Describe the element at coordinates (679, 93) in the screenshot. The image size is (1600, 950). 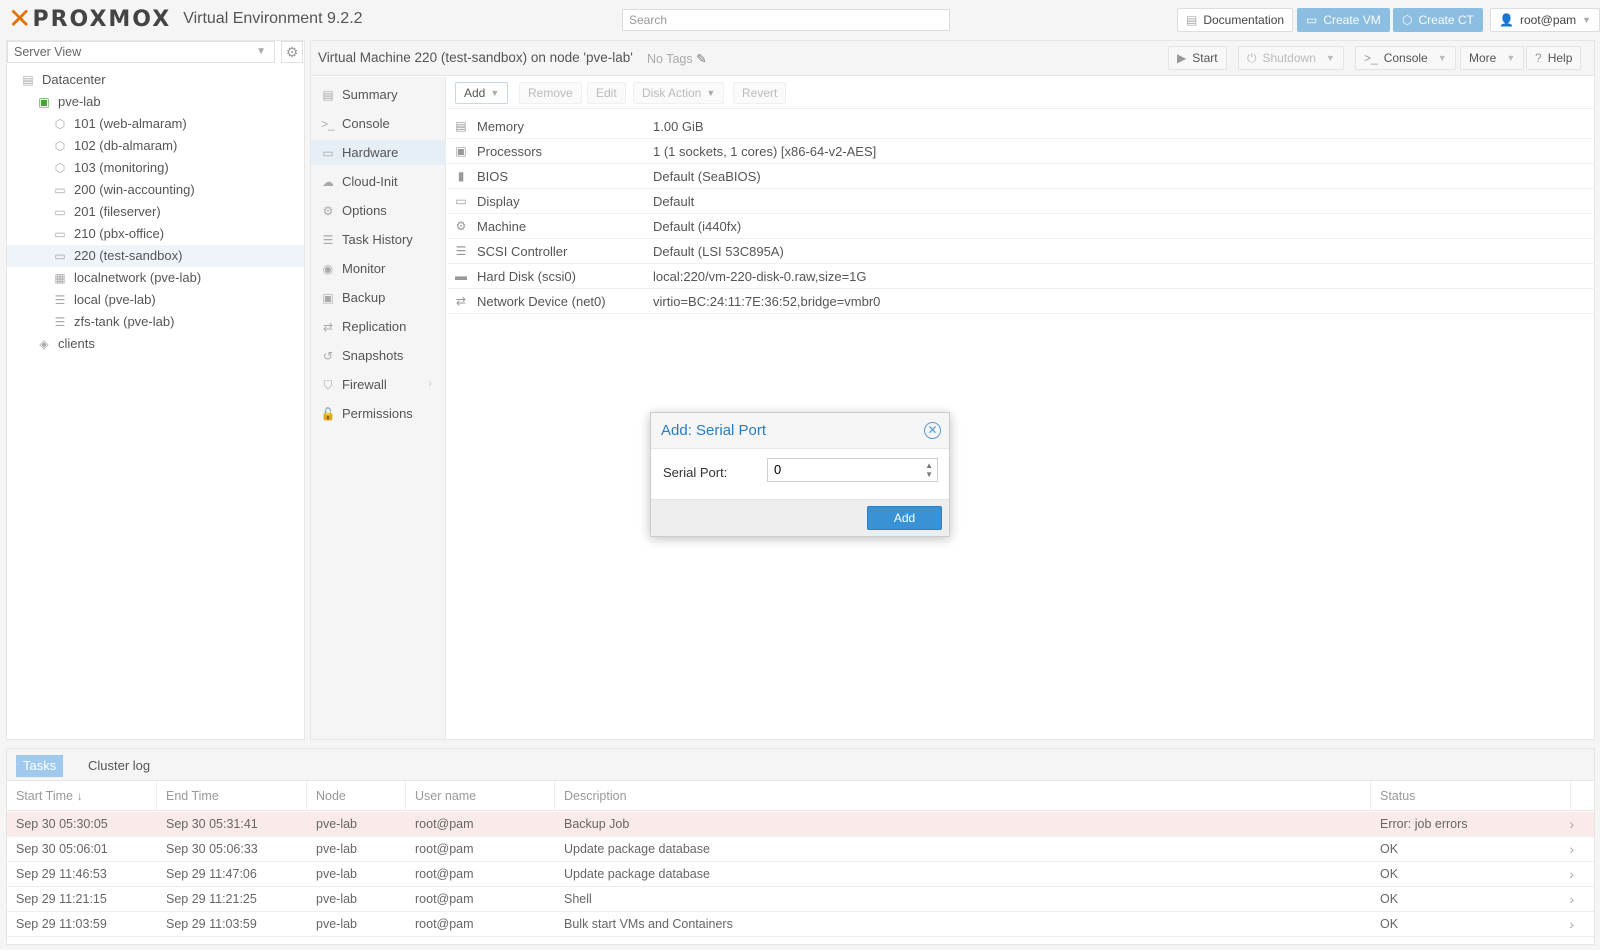
I see `disk-action-button: Disk Action ▼` at that location.